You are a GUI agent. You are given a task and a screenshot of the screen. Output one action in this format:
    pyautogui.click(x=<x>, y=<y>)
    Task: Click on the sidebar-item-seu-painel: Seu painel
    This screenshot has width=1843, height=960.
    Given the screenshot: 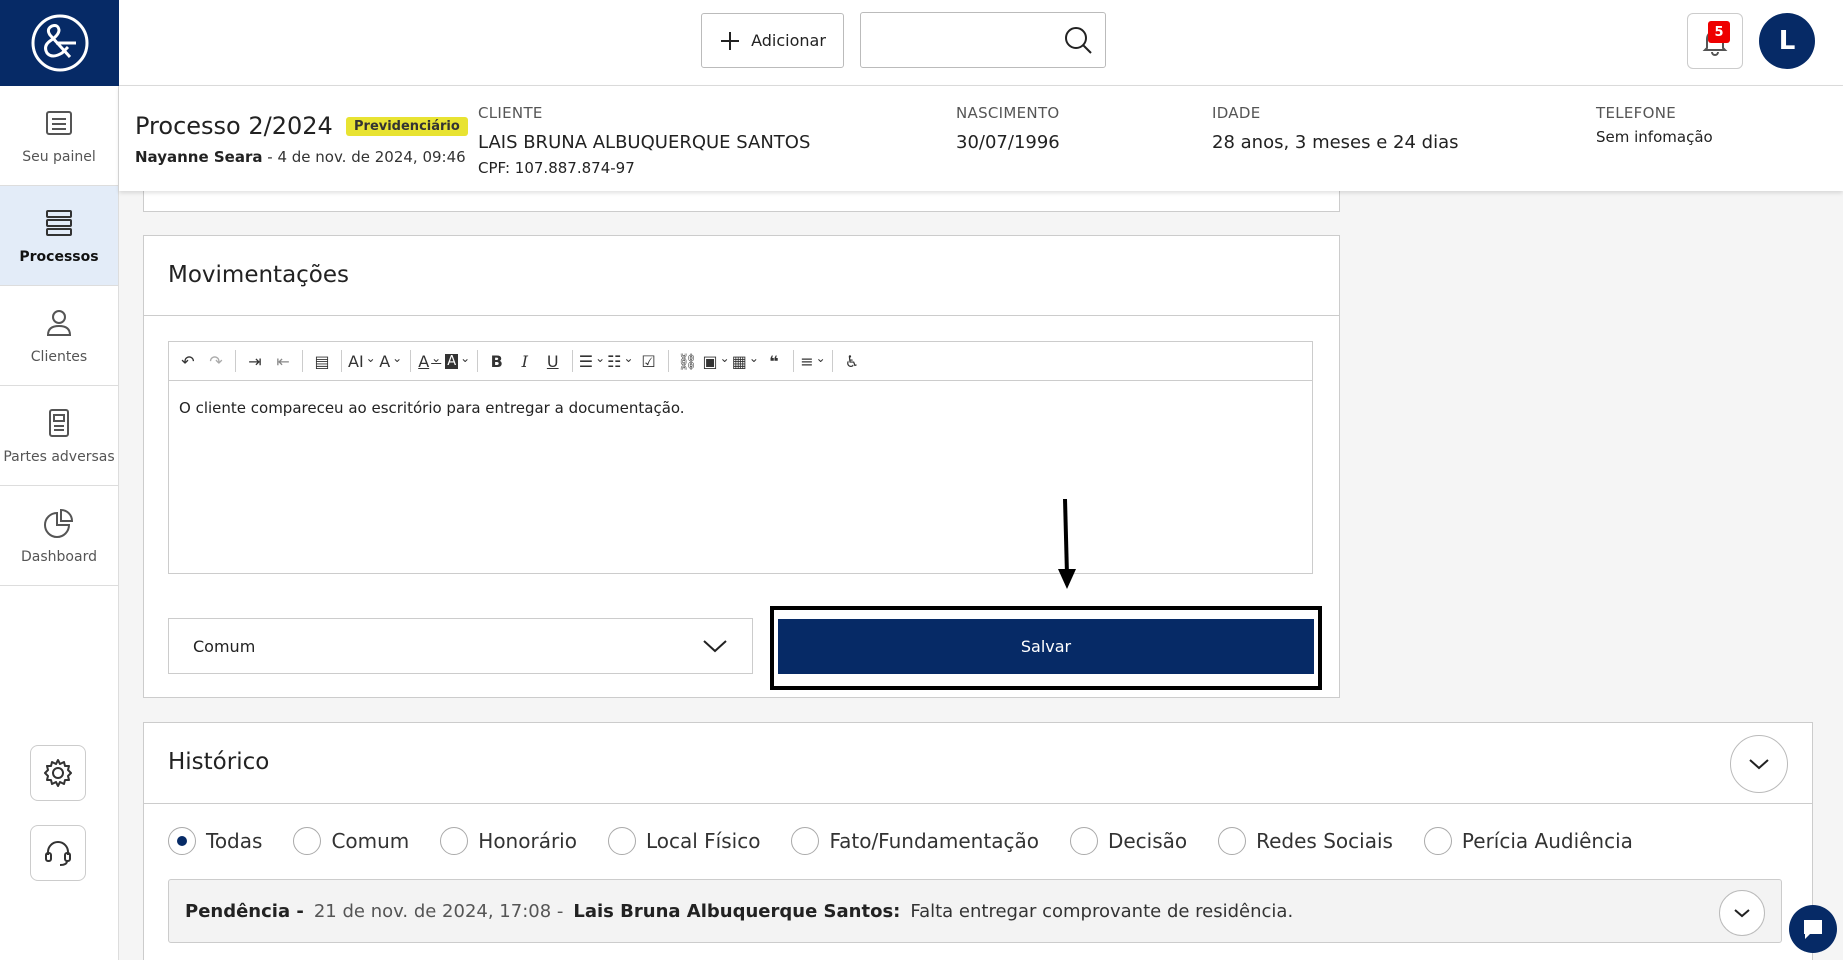 What is the action you would take?
    pyautogui.click(x=59, y=136)
    